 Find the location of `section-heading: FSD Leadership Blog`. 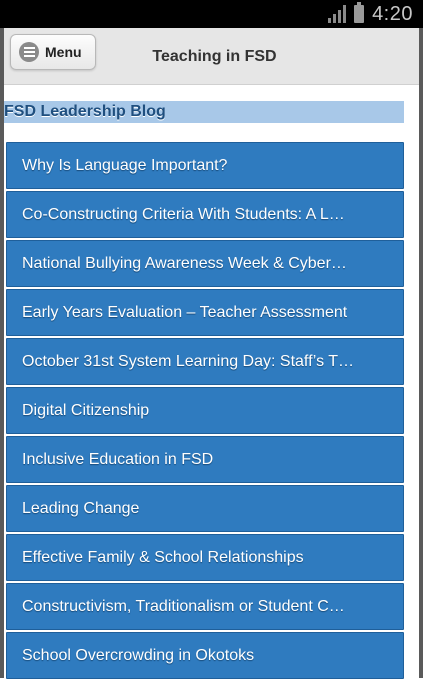

section-heading: FSD Leadership Blog is located at coordinates (204, 112).